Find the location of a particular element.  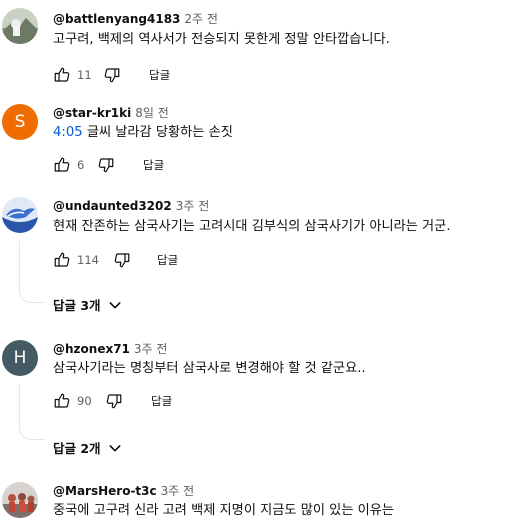

comment-header: @star-kr1ki 8일 전 is located at coordinates (111, 112).